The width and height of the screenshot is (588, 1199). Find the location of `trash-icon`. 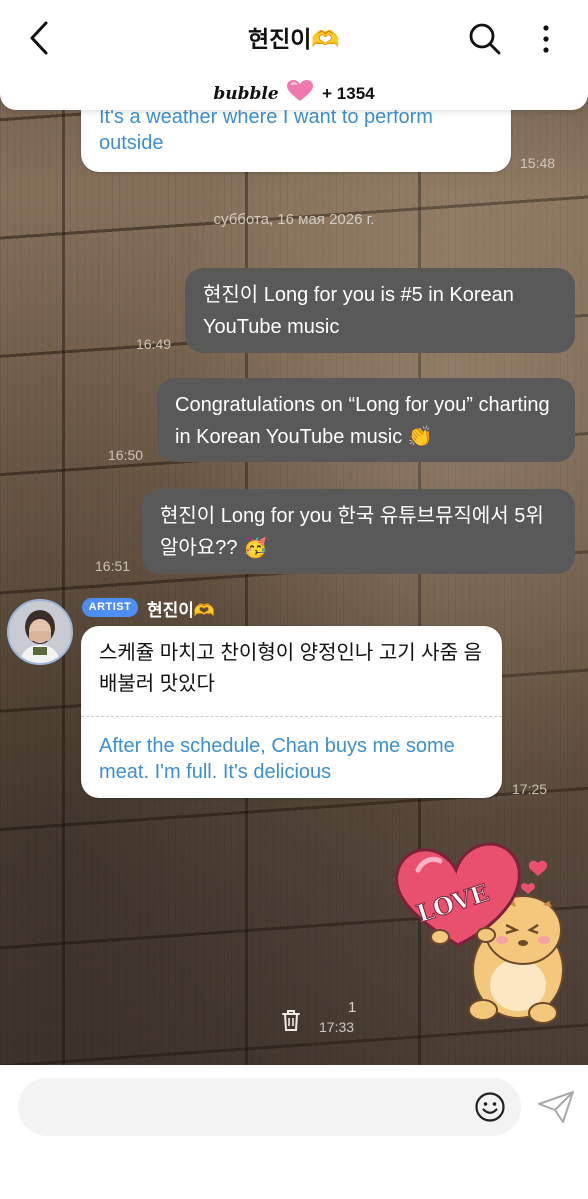

trash-icon is located at coordinates (291, 1020).